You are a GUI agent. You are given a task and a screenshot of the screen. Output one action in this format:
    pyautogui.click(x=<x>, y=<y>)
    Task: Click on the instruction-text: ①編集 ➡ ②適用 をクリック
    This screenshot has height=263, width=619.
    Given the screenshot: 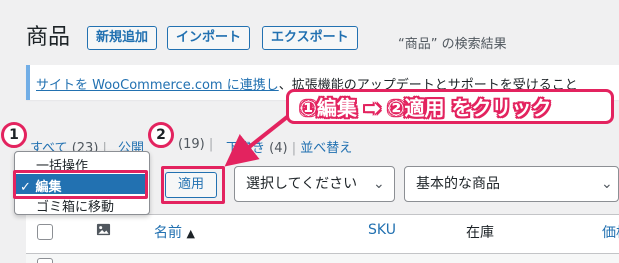 What is the action you would take?
    pyautogui.click(x=426, y=108)
    